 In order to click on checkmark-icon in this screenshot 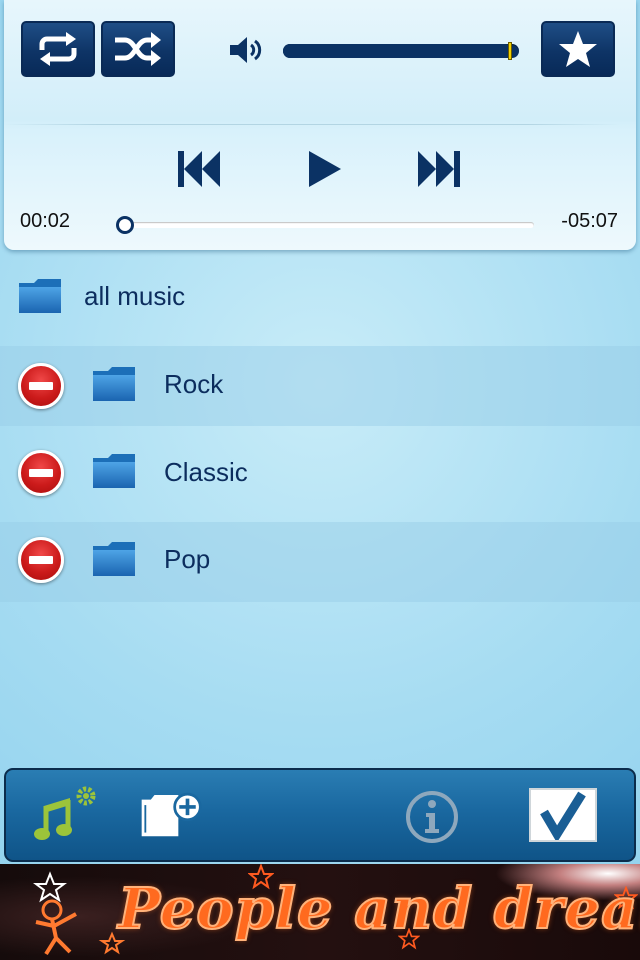, I will do `click(563, 815)`.